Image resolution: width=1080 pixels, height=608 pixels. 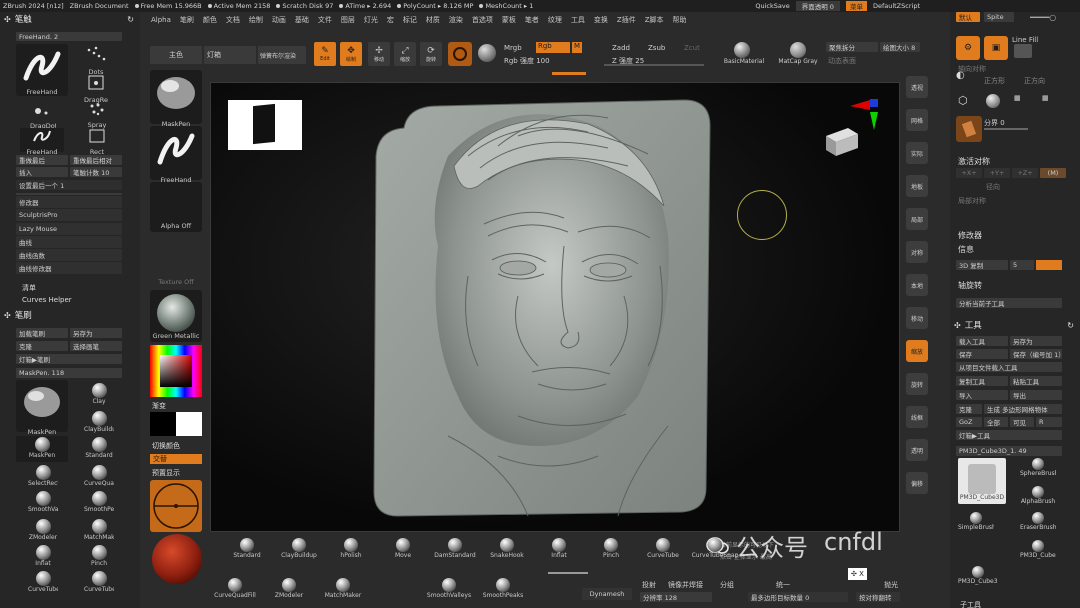 I want to click on tool-button: 粘贴工具, so click(x=1036, y=381).